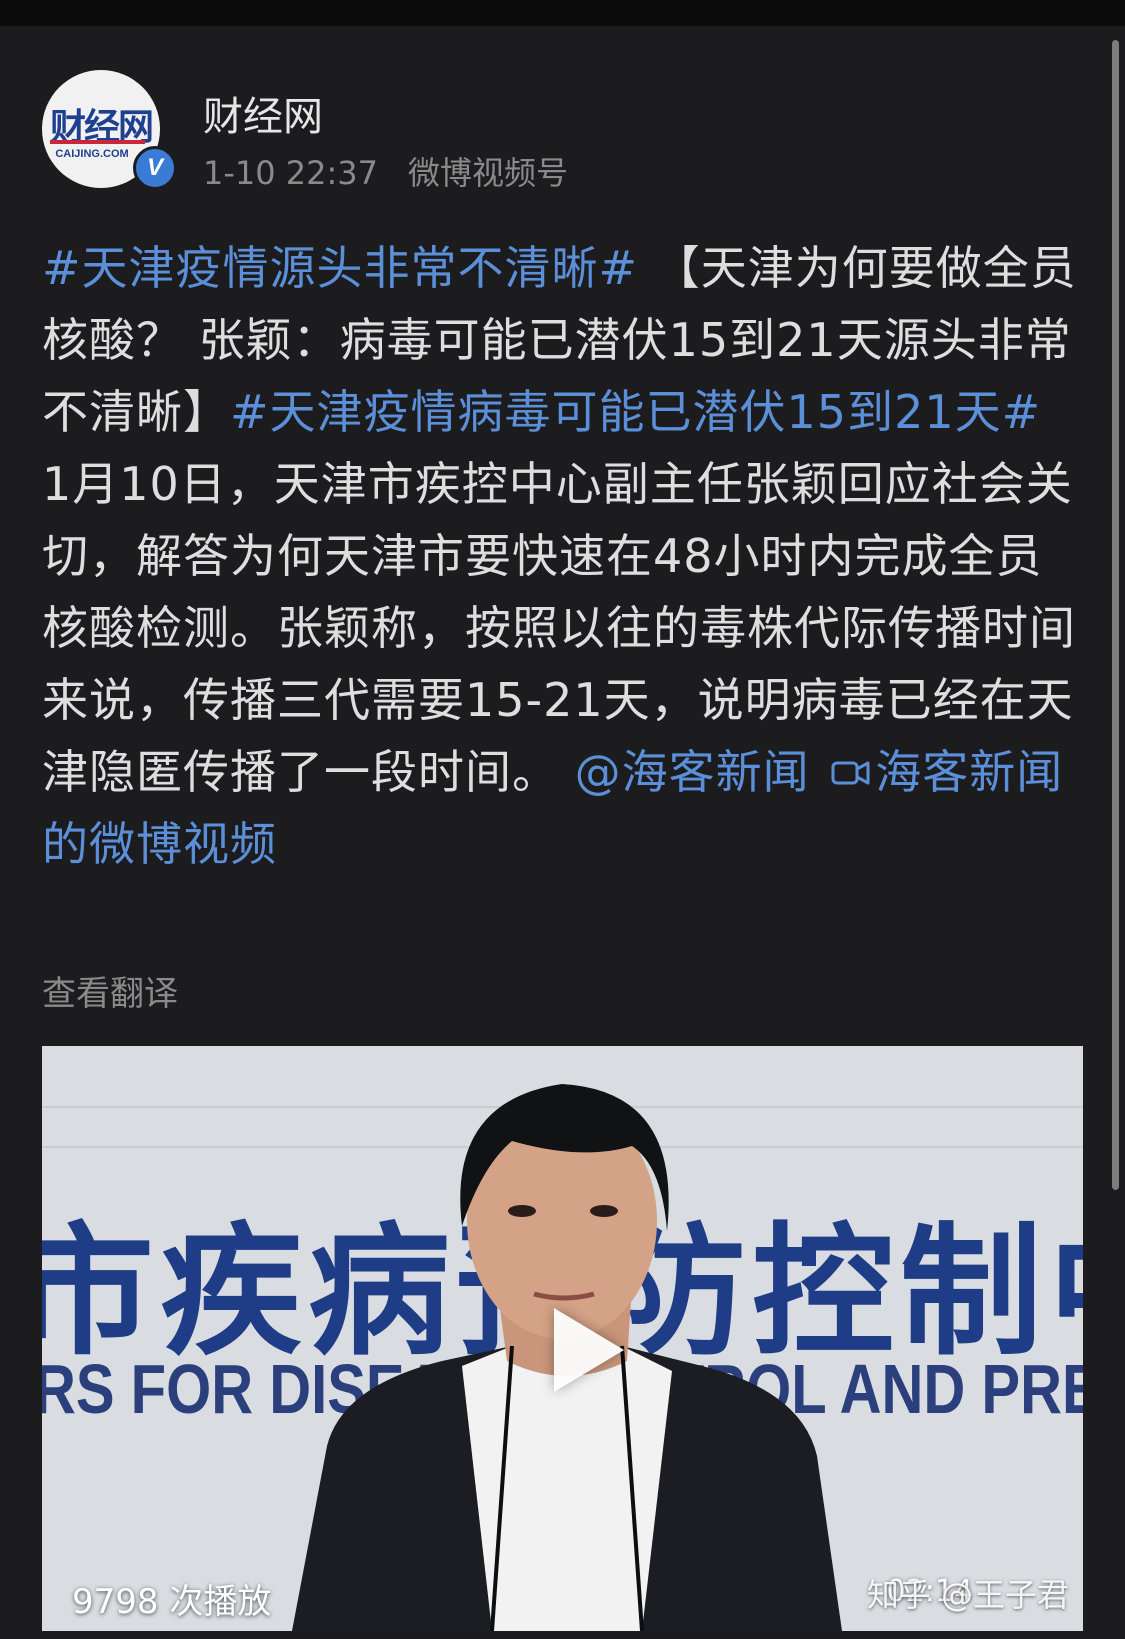  I want to click on post-source: 微博视频号, so click(488, 173).